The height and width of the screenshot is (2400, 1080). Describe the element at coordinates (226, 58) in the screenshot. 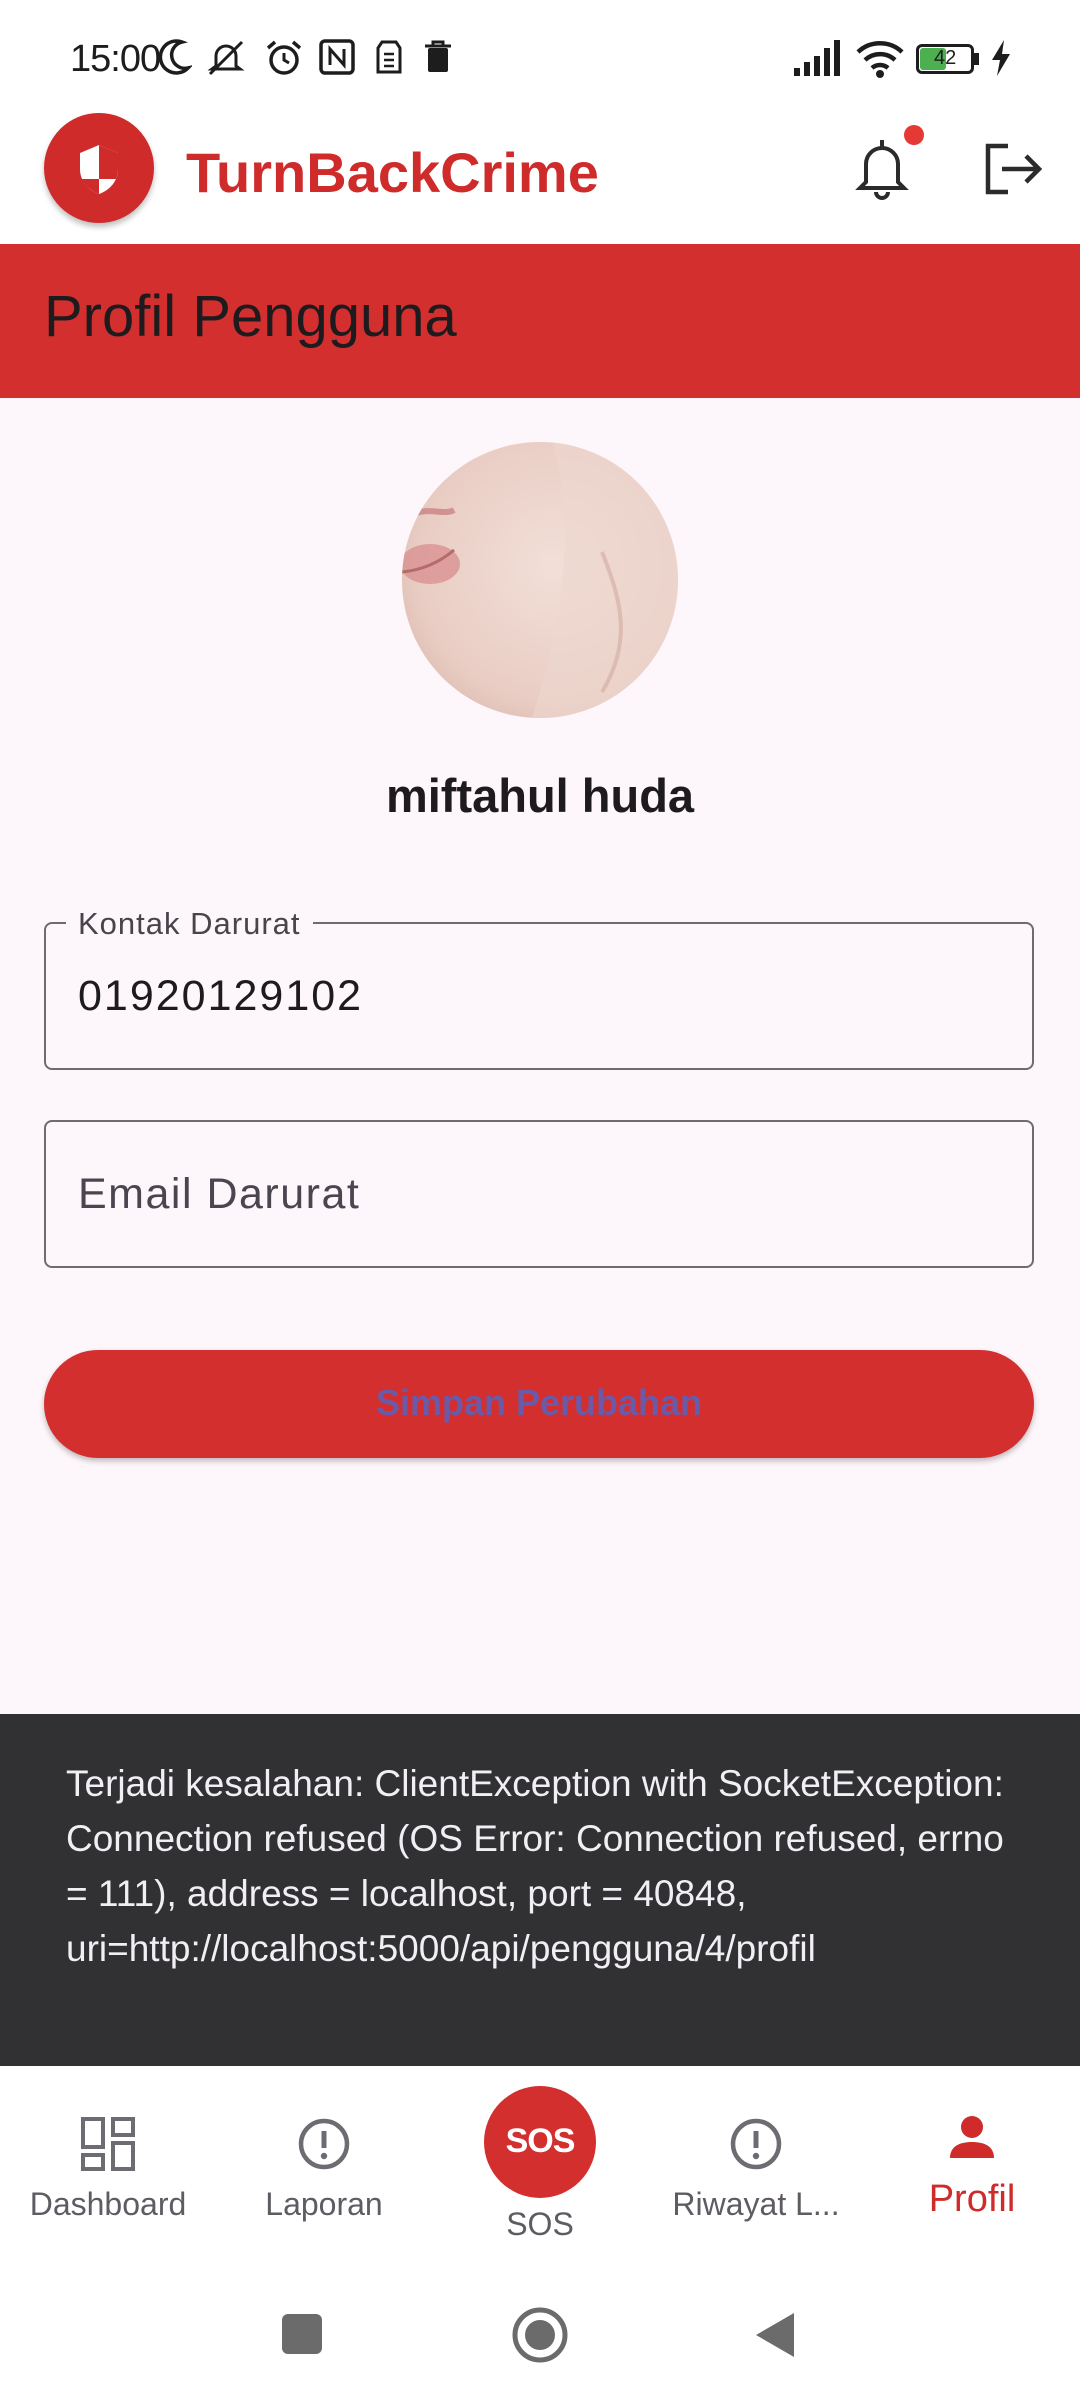

I see `mute-bell-icon` at that location.